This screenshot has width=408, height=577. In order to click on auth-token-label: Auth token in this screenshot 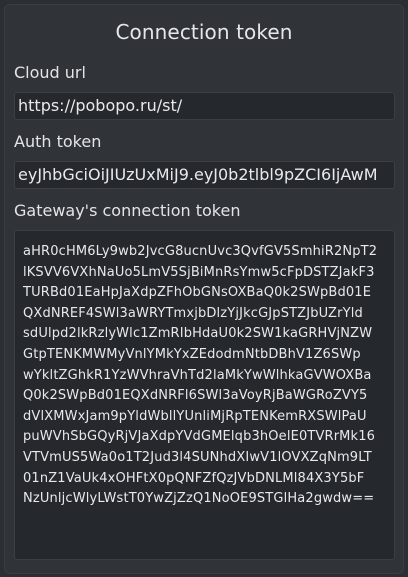, I will do `click(58, 141)`.